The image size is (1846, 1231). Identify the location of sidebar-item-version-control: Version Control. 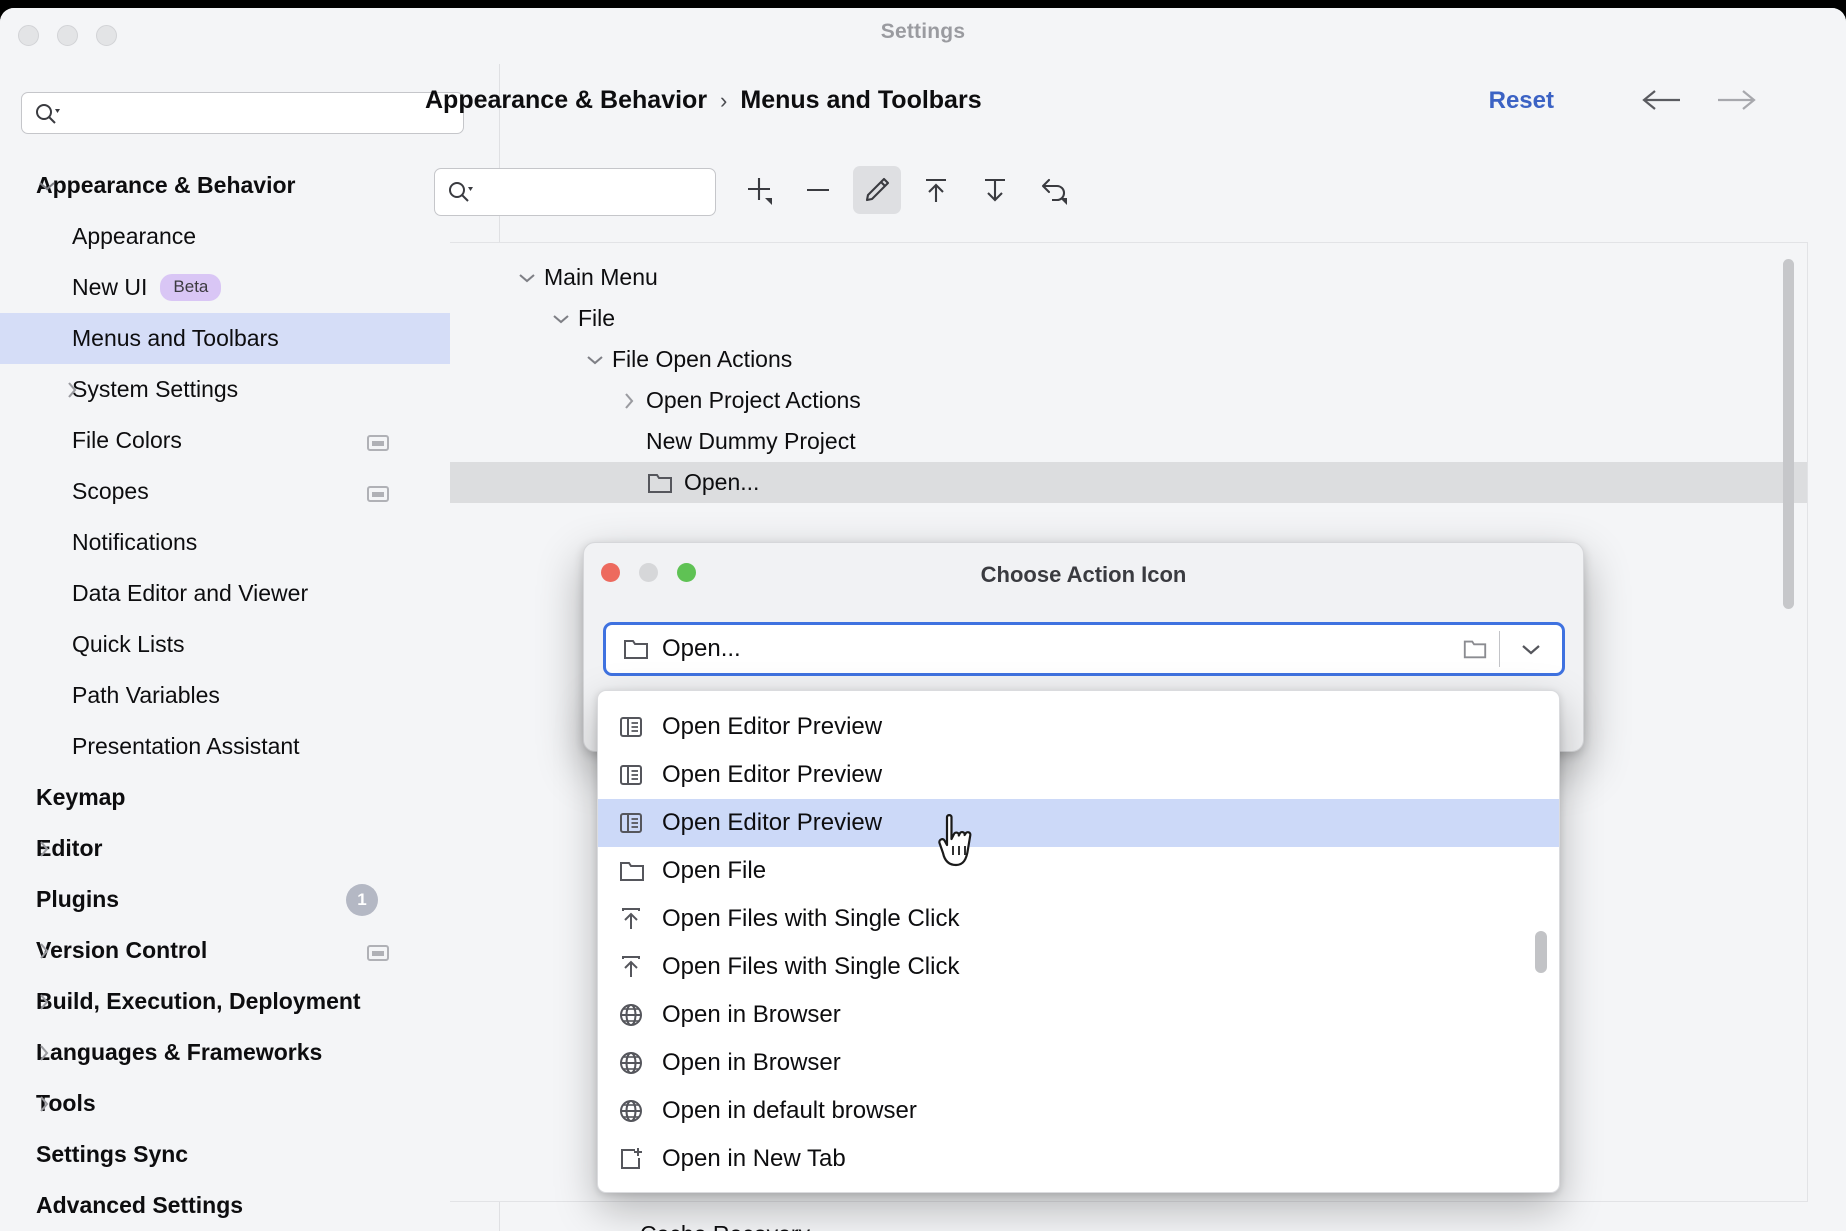
(249, 950).